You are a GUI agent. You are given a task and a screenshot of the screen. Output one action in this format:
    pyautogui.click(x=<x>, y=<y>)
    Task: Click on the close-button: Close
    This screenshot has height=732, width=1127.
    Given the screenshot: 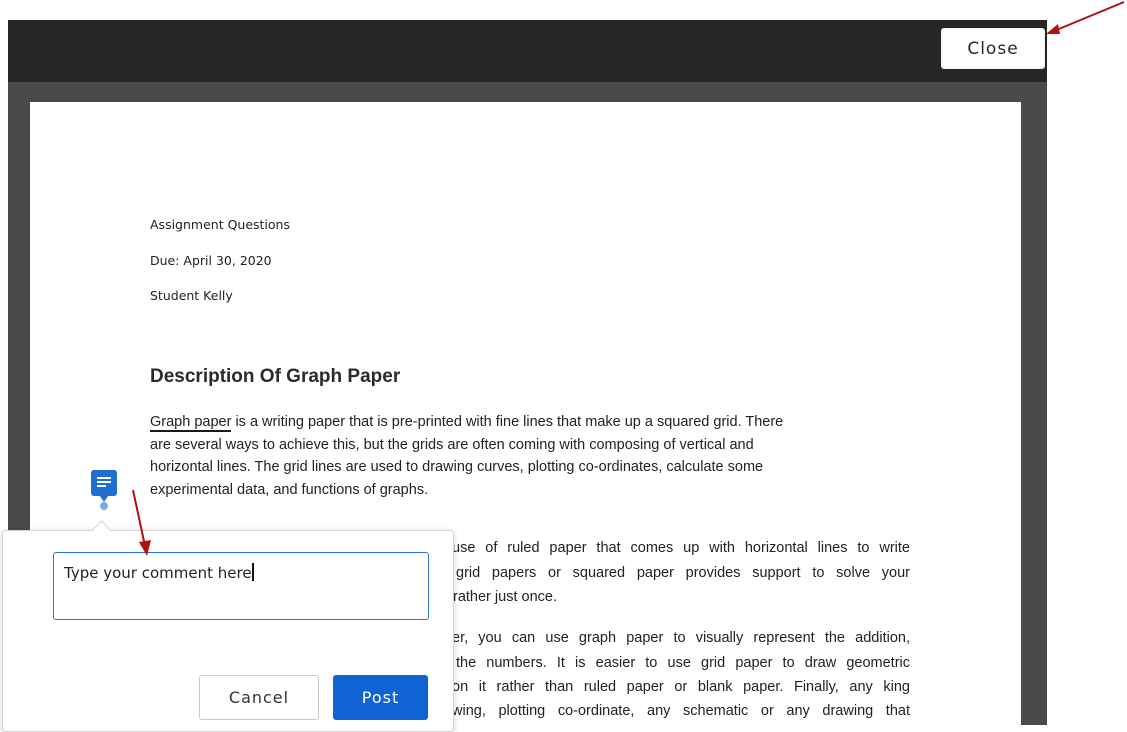 What is the action you would take?
    pyautogui.click(x=993, y=48)
    